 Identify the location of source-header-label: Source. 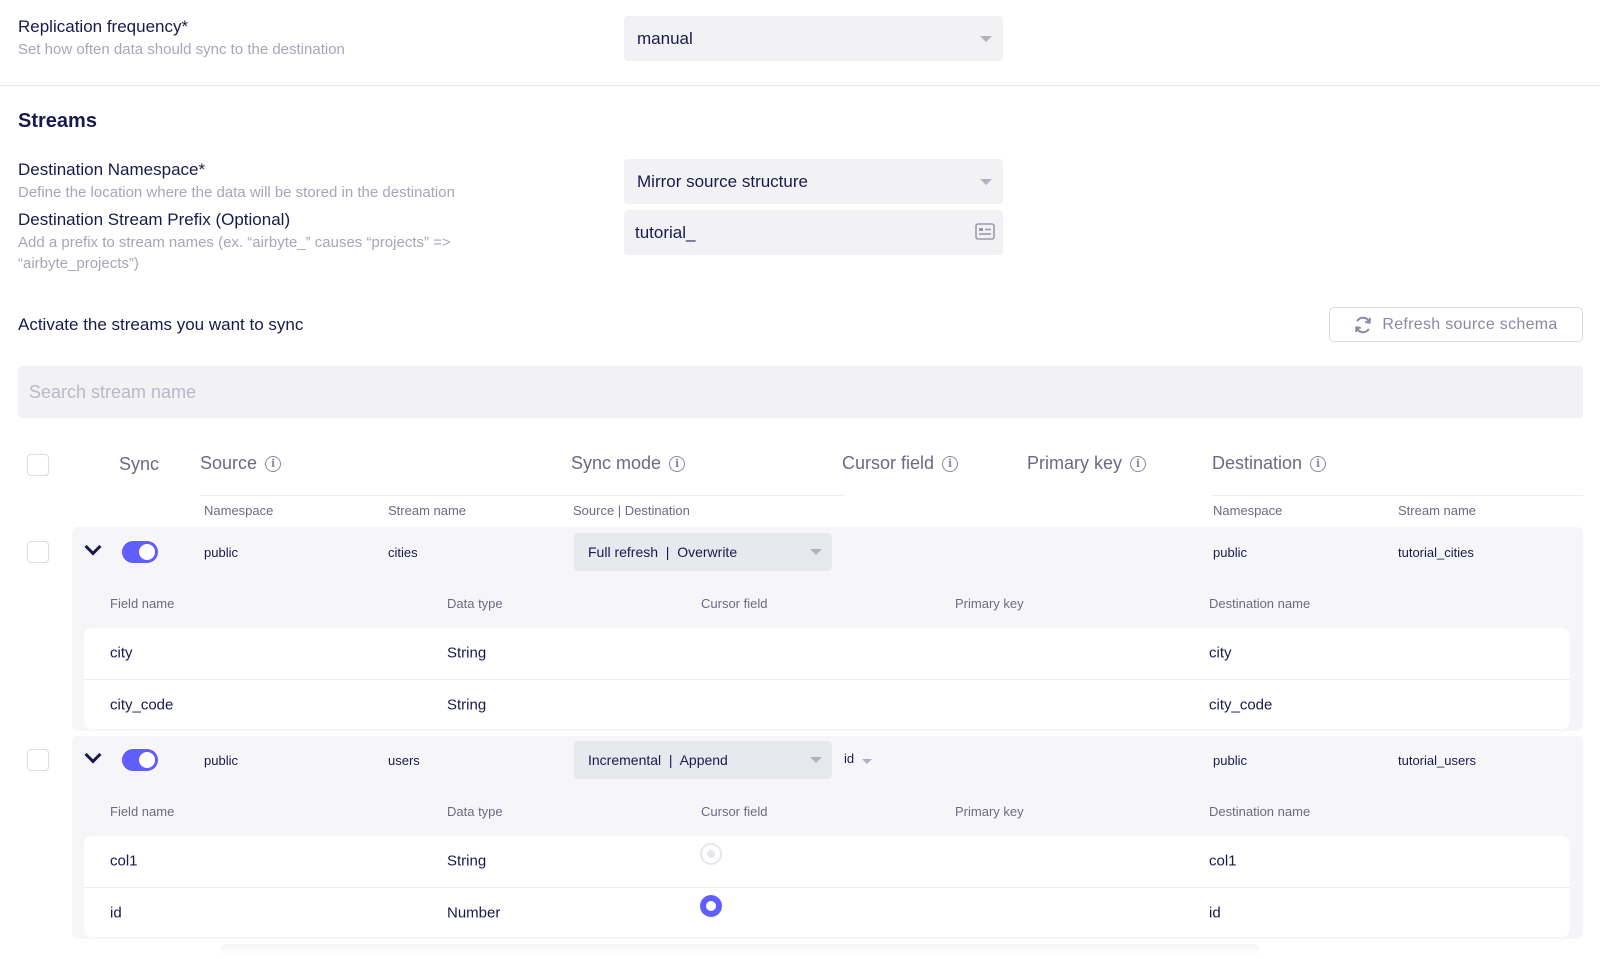
(229, 463).